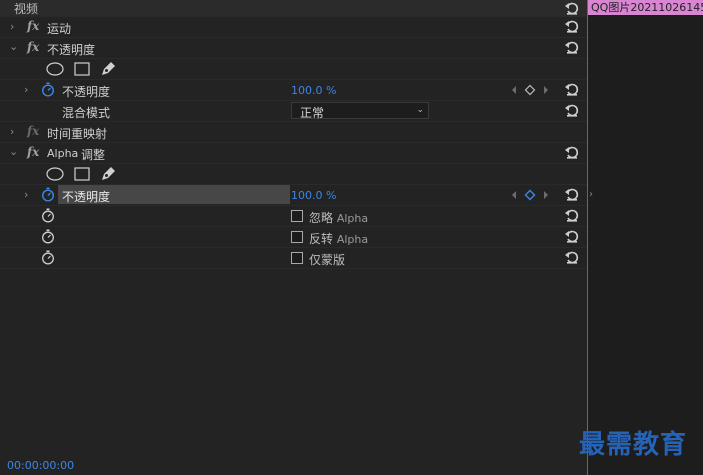 The image size is (703, 475). Describe the element at coordinates (86, 197) in the screenshot. I see `alpha-opacity-param-label: 不透明度` at that location.